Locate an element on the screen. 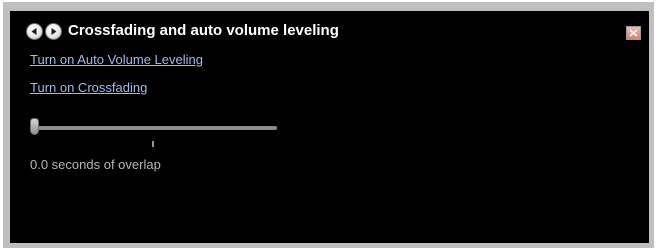 The image size is (657, 250). back-button is located at coordinates (34, 31).